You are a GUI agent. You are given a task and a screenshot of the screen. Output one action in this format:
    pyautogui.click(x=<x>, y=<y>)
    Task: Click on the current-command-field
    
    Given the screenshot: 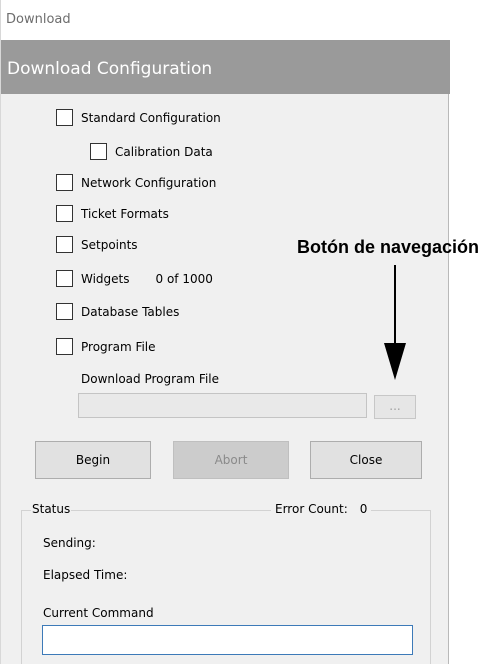 What is the action you would take?
    pyautogui.click(x=227, y=640)
    